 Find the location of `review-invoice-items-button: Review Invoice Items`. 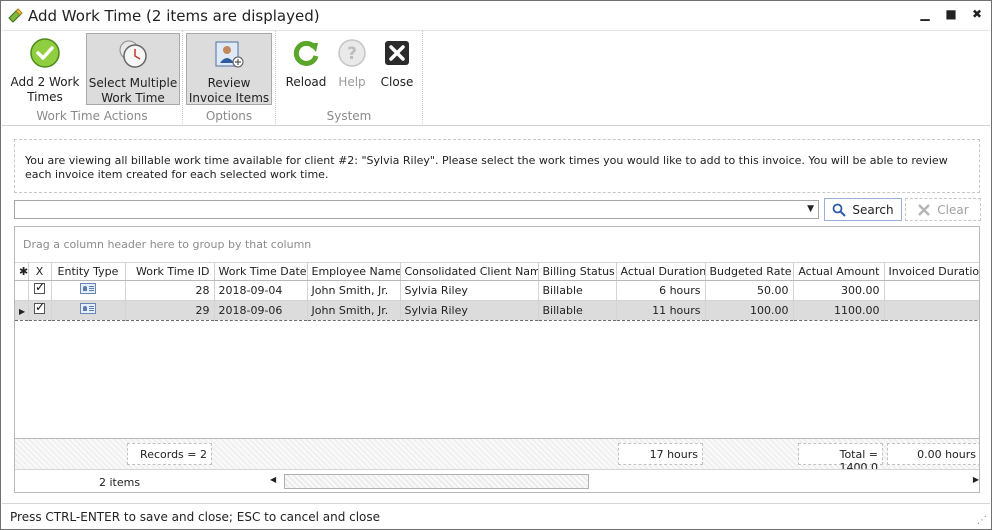

review-invoice-items-button: Review Invoice Items is located at coordinates (229, 69).